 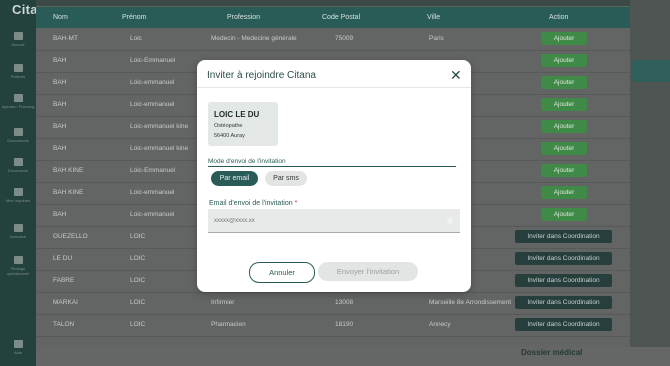 I want to click on cell-nom: TALON, so click(x=64, y=324).